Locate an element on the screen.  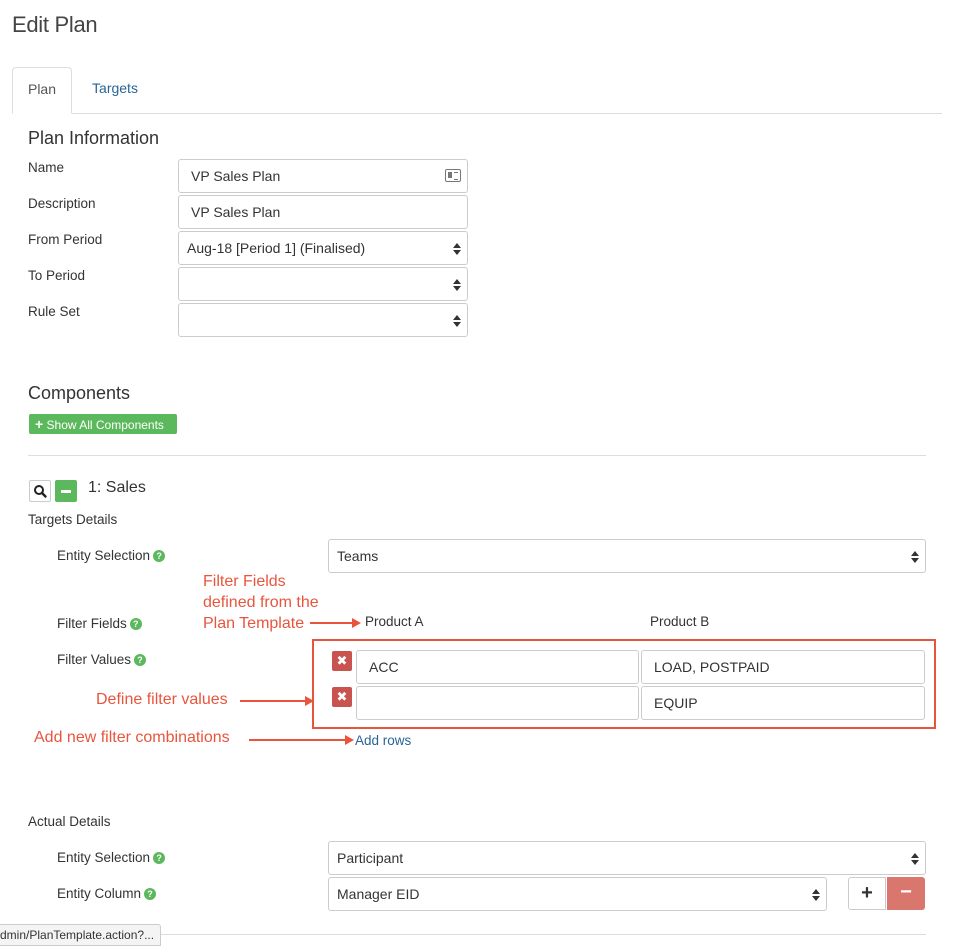
page-title: Edit Plan is located at coordinates (55, 24).